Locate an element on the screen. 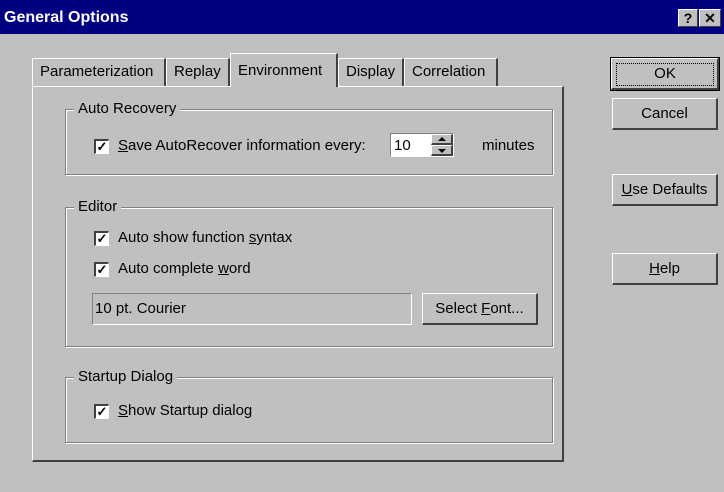 The image size is (724, 492). complete-word-label: Auto complete word is located at coordinates (184, 268).